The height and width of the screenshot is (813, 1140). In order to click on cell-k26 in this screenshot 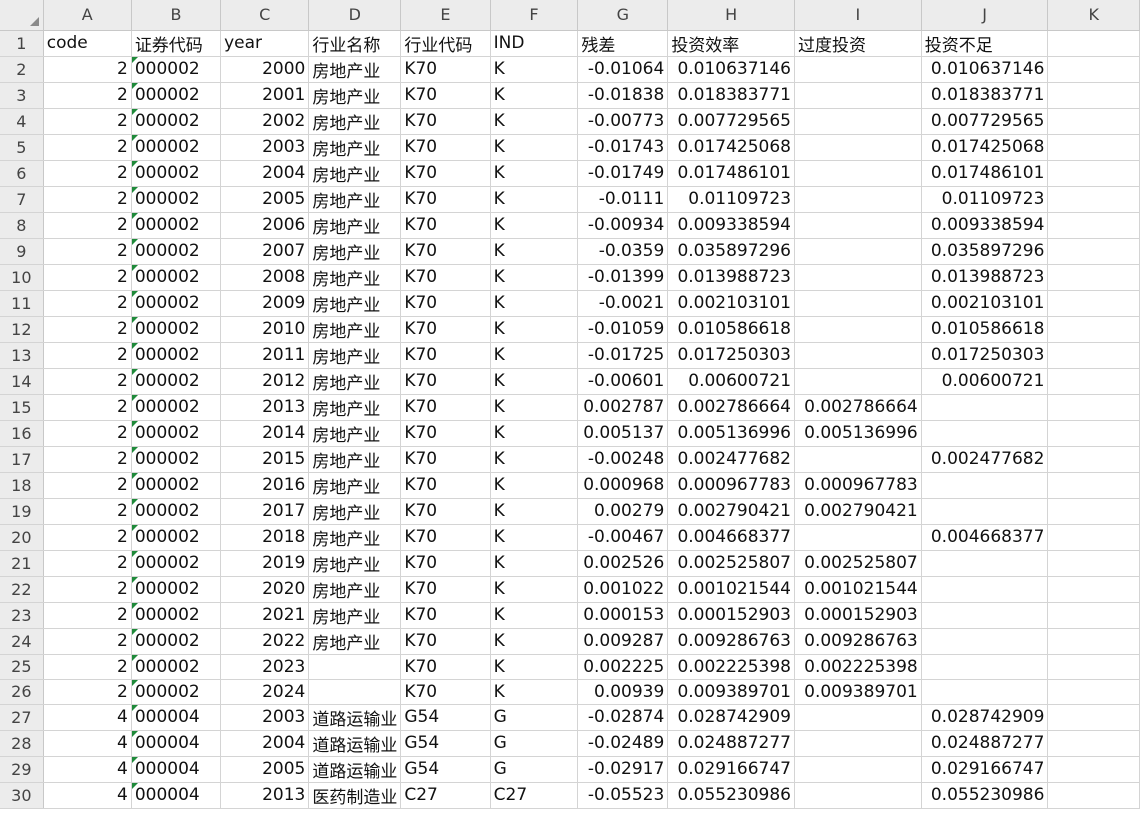, I will do `click(1093, 692)`.